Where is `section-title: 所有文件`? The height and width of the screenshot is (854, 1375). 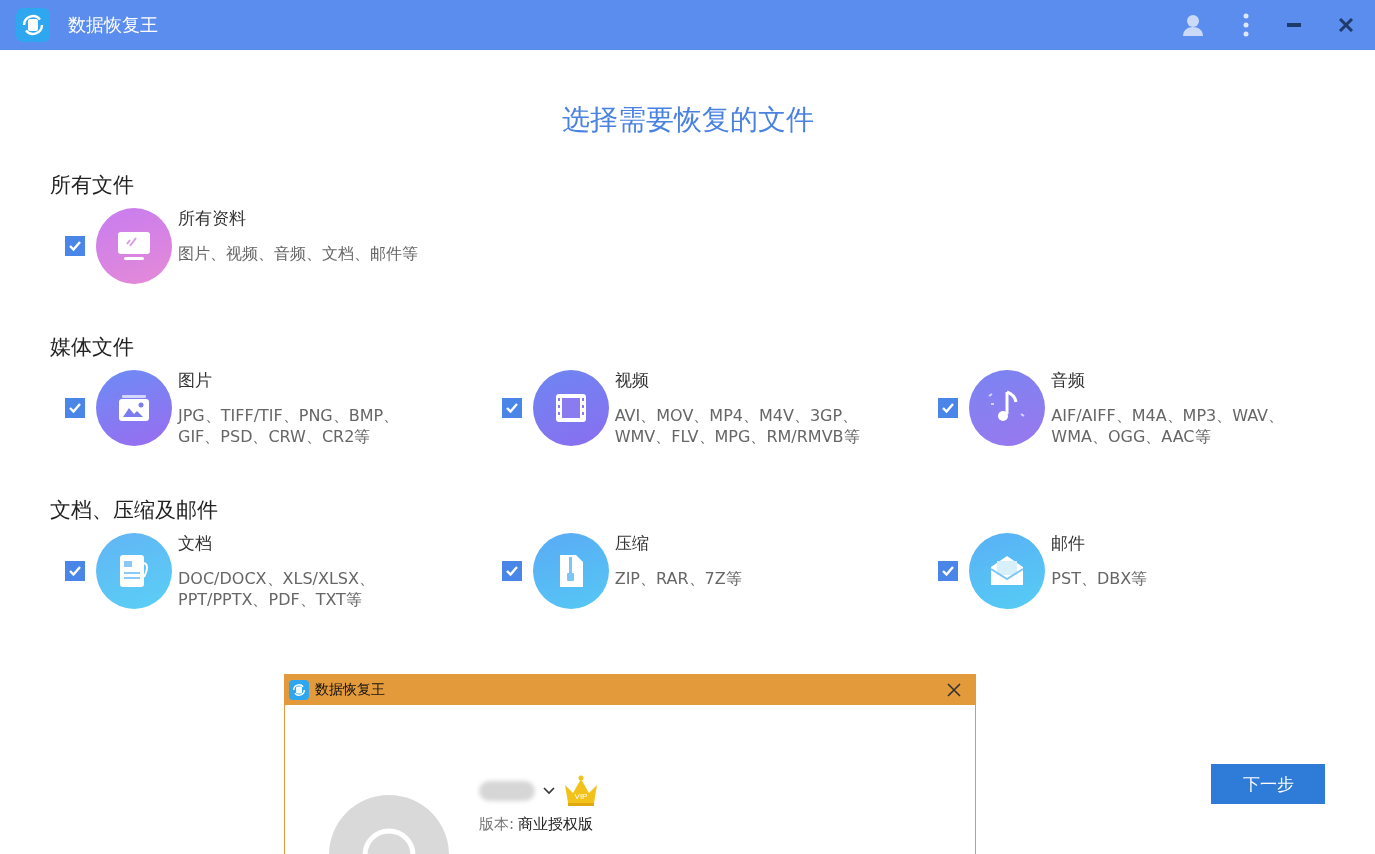
section-title: 所有文件 is located at coordinates (92, 185).